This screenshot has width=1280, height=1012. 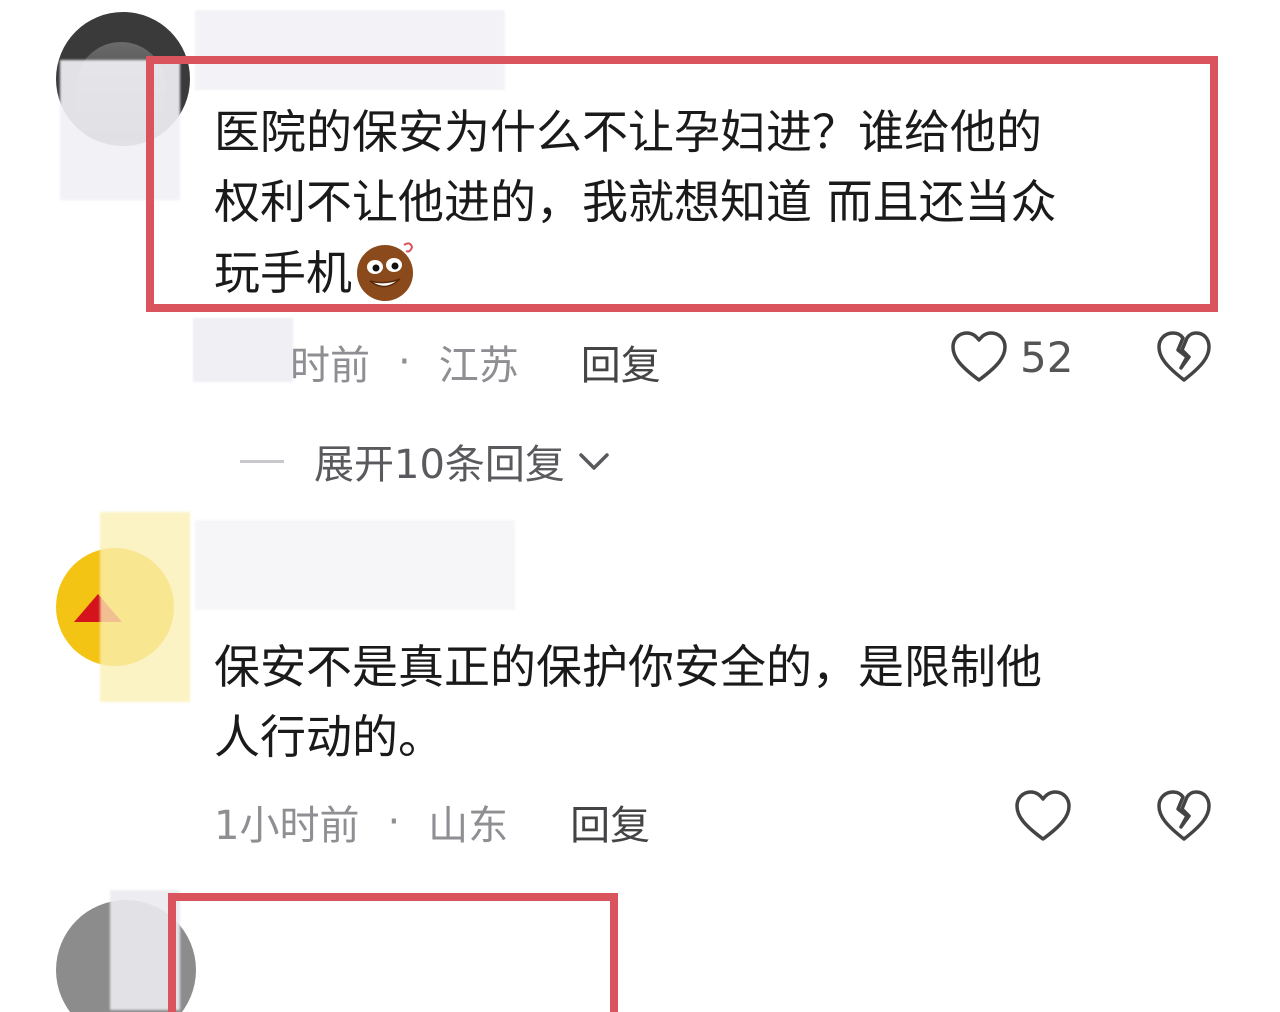 What do you see at coordinates (628, 132) in the screenshot?
I see `comment-line: 医院的保安为什么不让孕妇进？谁给他的` at bounding box center [628, 132].